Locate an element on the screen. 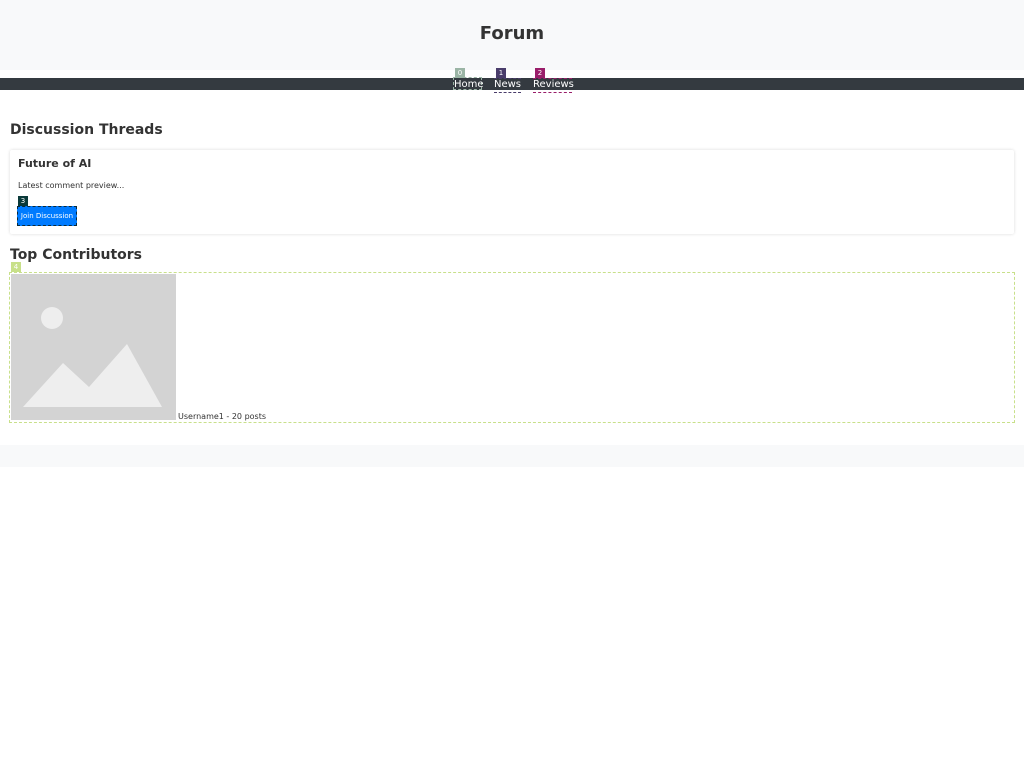 The height and width of the screenshot is (768, 1024). image-placeholder-icon is located at coordinates (93, 347).